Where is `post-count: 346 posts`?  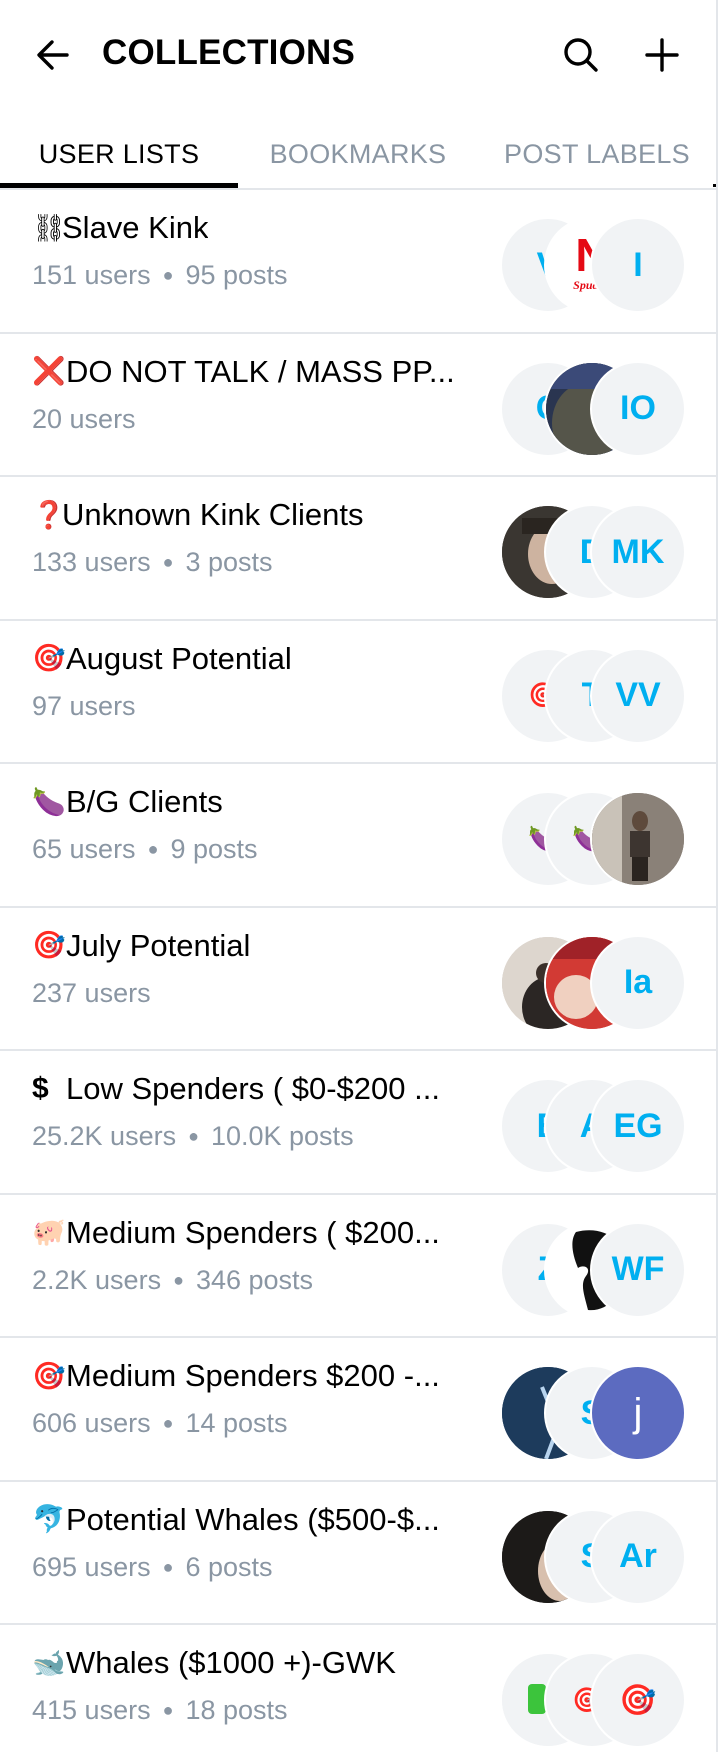 post-count: 346 posts is located at coordinates (254, 1279).